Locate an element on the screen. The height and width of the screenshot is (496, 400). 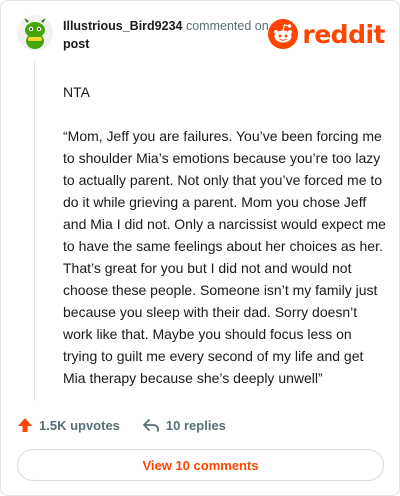
reddit-wordmark: reddit is located at coordinates (343, 34).